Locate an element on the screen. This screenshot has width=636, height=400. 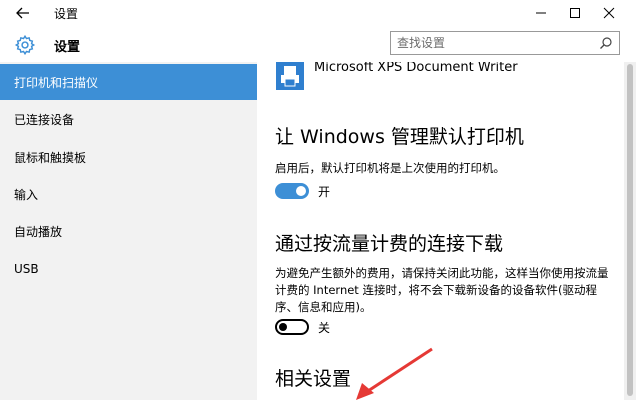
search-box is located at coordinates (505, 43).